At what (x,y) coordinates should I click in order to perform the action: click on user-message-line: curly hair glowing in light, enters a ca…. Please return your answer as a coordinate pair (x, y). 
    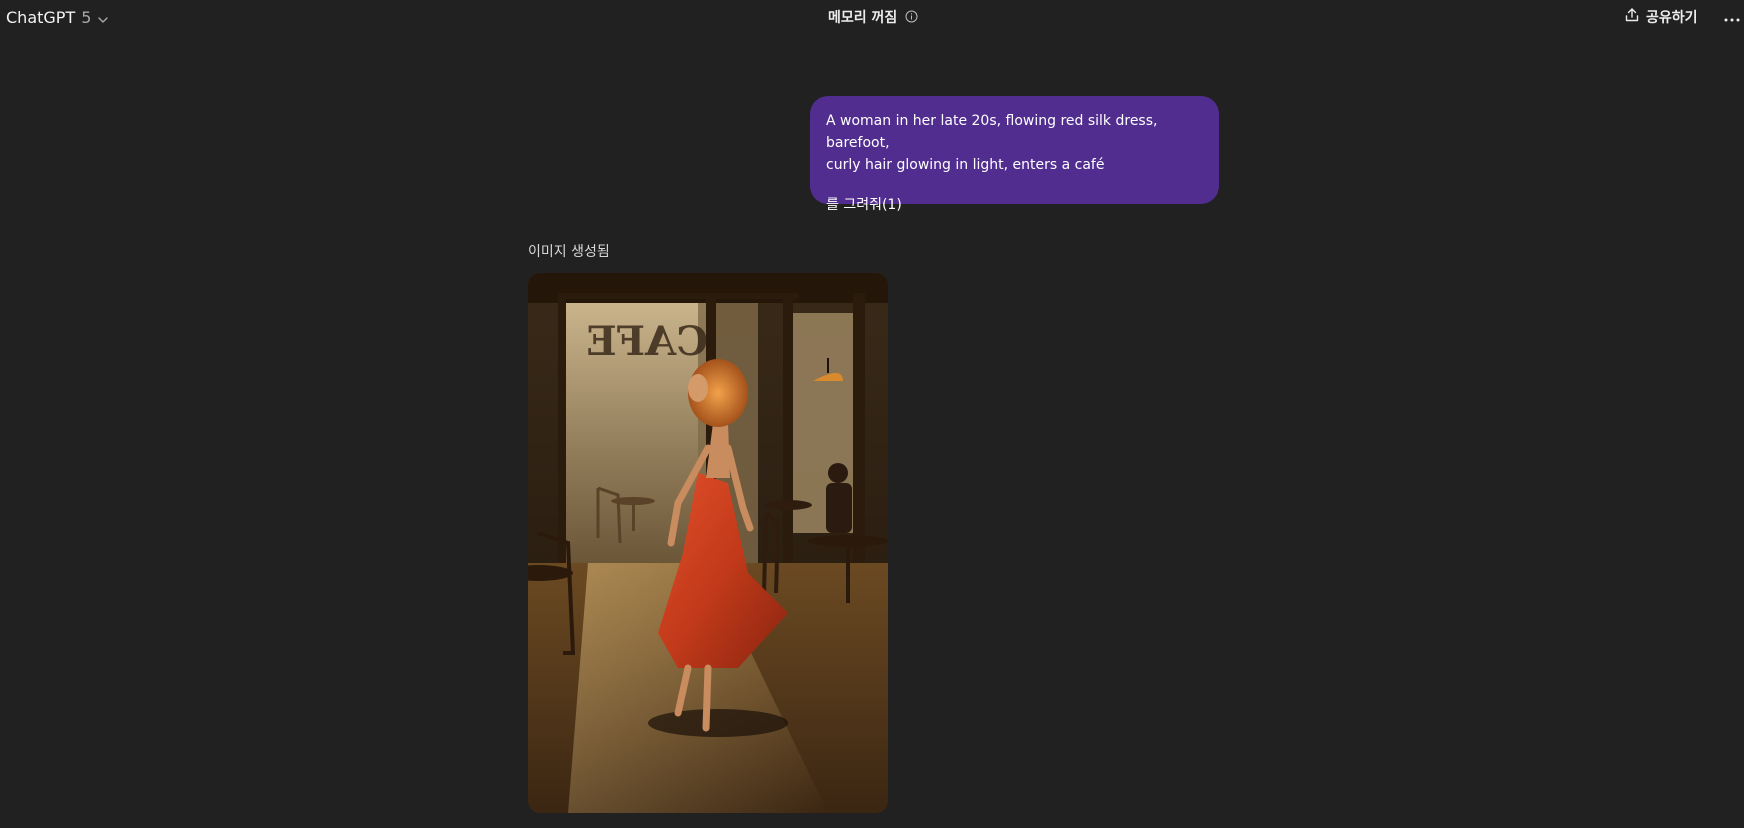
    Looking at the image, I should click on (965, 165).